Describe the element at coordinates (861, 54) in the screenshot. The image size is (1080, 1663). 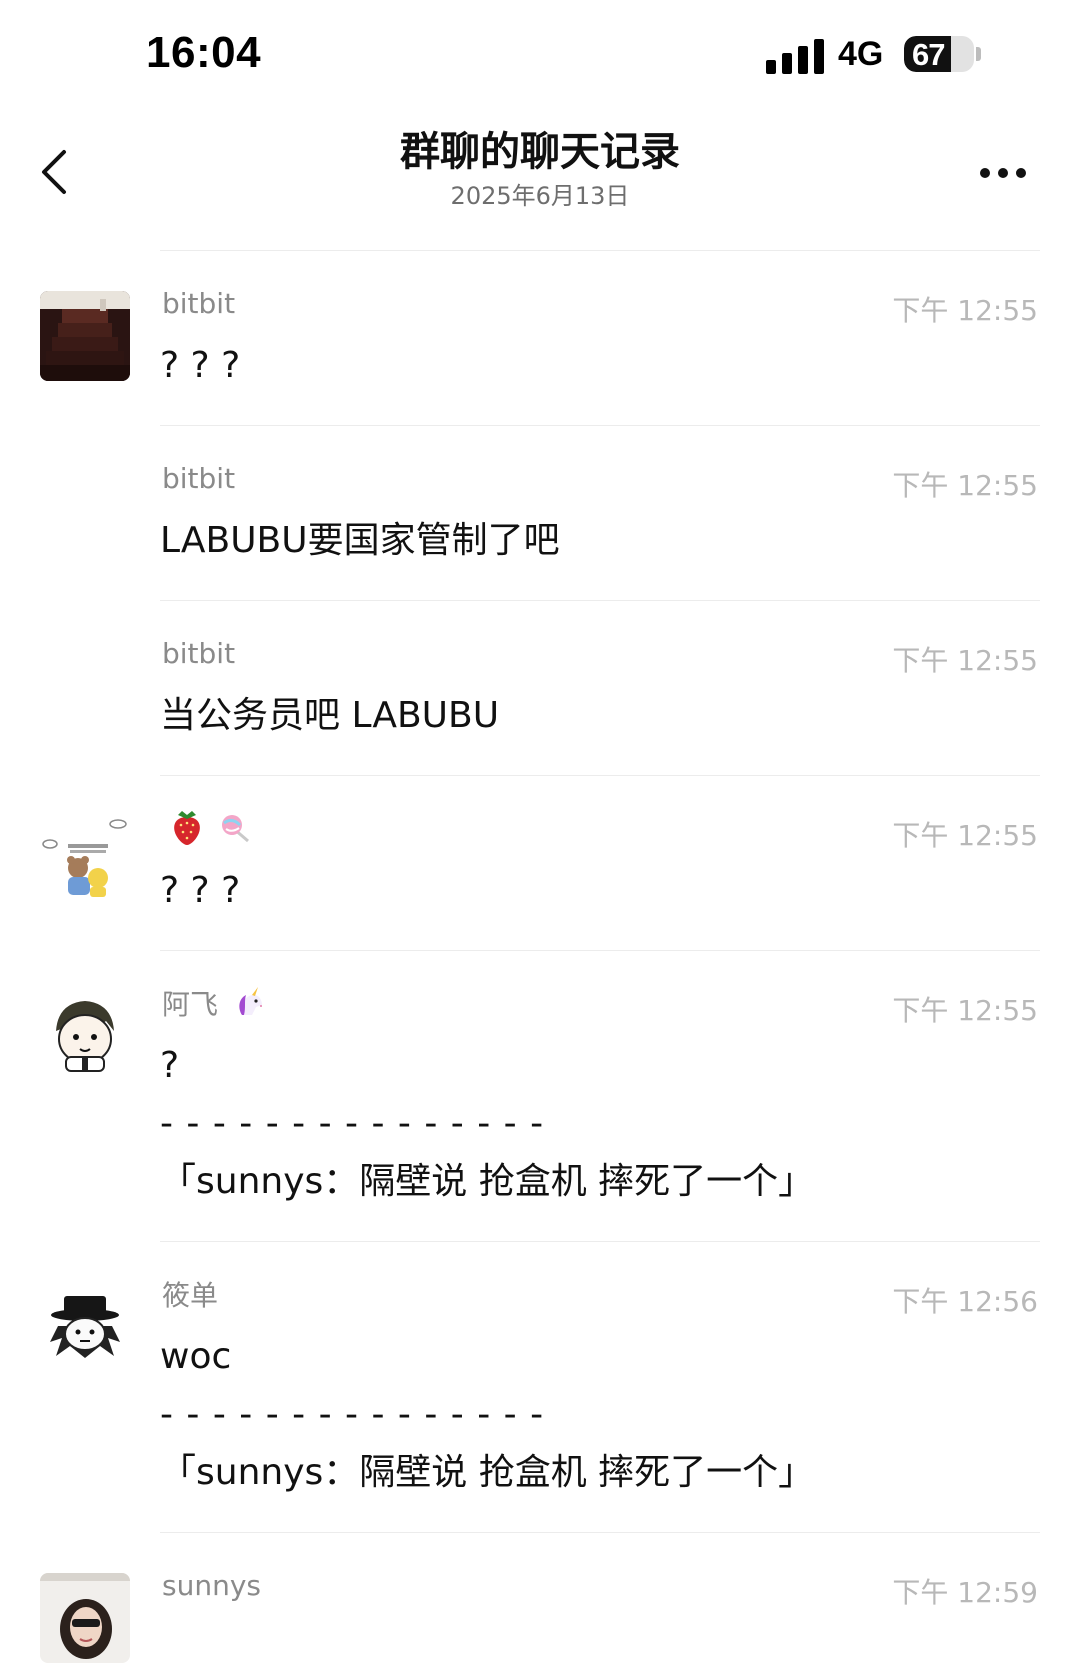
I see `network-type: 4G` at that location.